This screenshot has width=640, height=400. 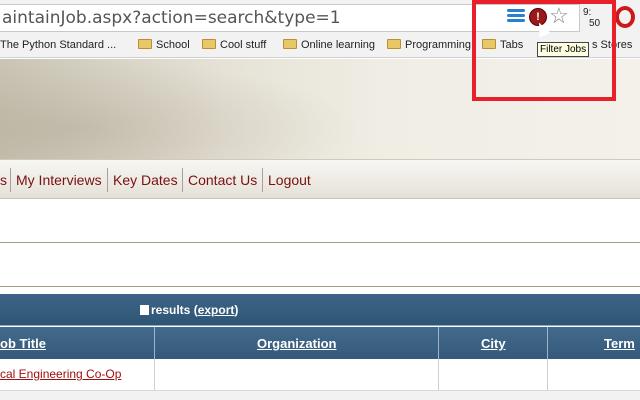 What do you see at coordinates (216, 310) in the screenshot?
I see `export-link: export` at bounding box center [216, 310].